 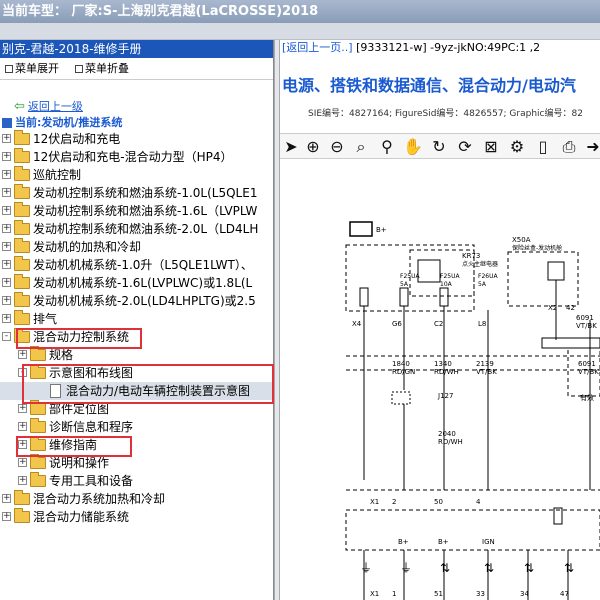 What do you see at coordinates (443, 364) in the screenshot?
I see `svg-text: 1340` at bounding box center [443, 364].